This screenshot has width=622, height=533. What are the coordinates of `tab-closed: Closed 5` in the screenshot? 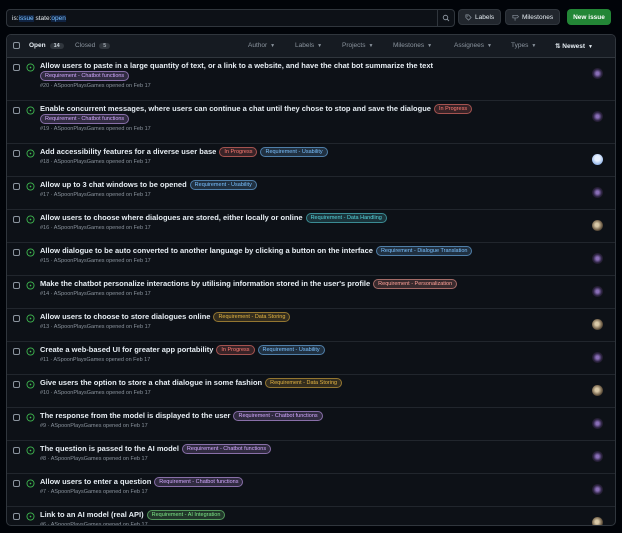 It's located at (93, 45).